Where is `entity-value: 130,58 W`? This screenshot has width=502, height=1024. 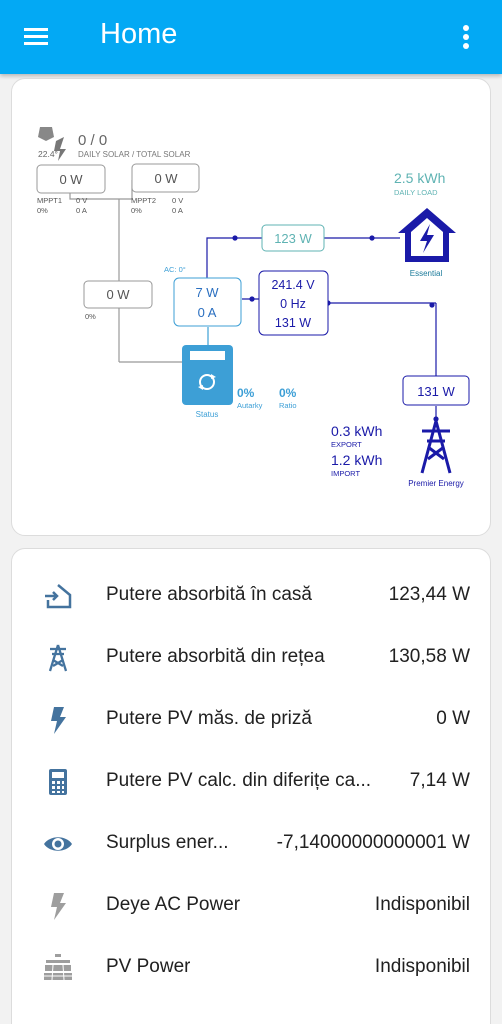
entity-value: 130,58 W is located at coordinates (429, 656).